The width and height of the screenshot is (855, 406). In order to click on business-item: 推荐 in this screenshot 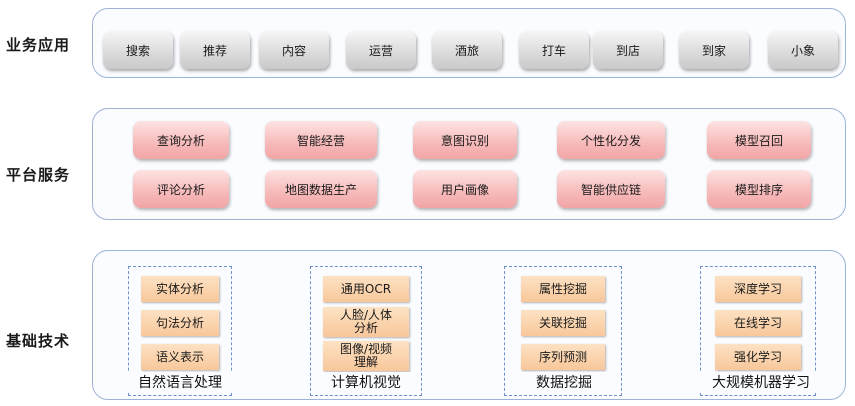, I will do `click(215, 50)`.